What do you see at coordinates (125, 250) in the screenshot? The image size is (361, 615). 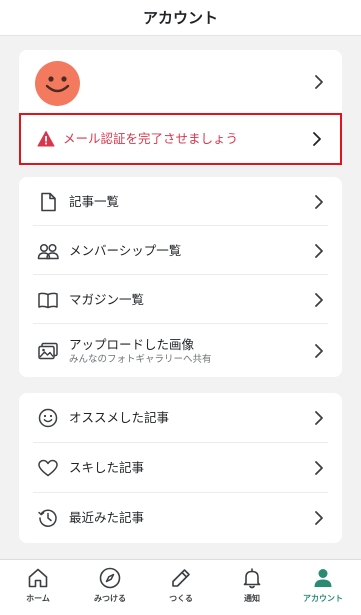 I see `menu-item-label: メンバーシップ一覧` at bounding box center [125, 250].